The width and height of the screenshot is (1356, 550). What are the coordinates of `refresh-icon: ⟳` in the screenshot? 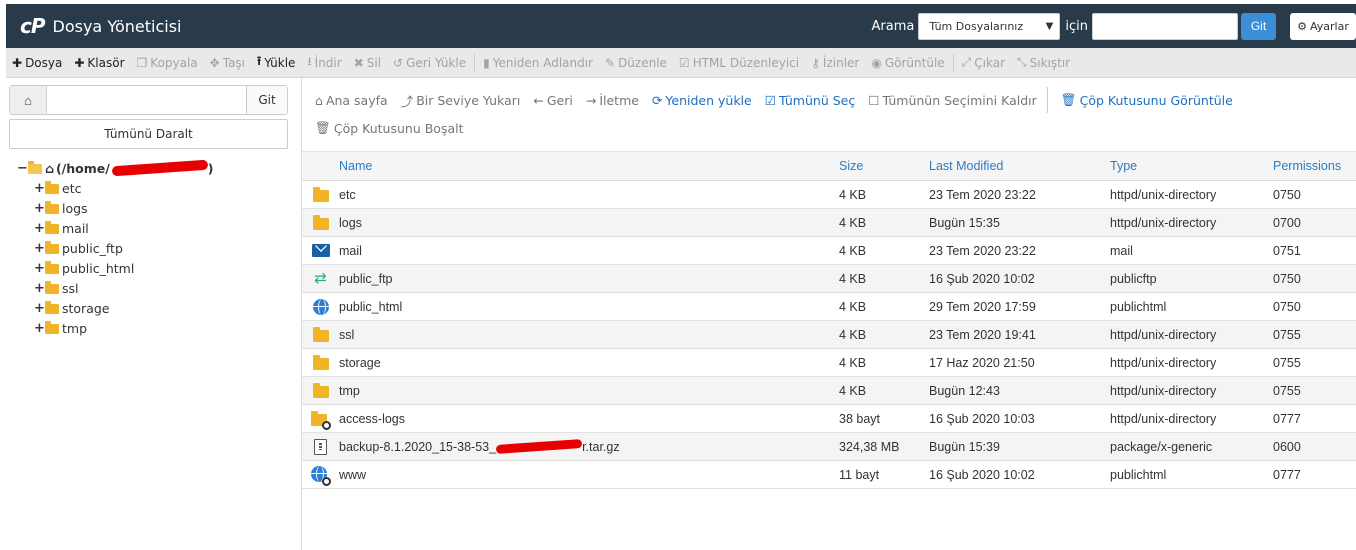 It's located at (657, 100).